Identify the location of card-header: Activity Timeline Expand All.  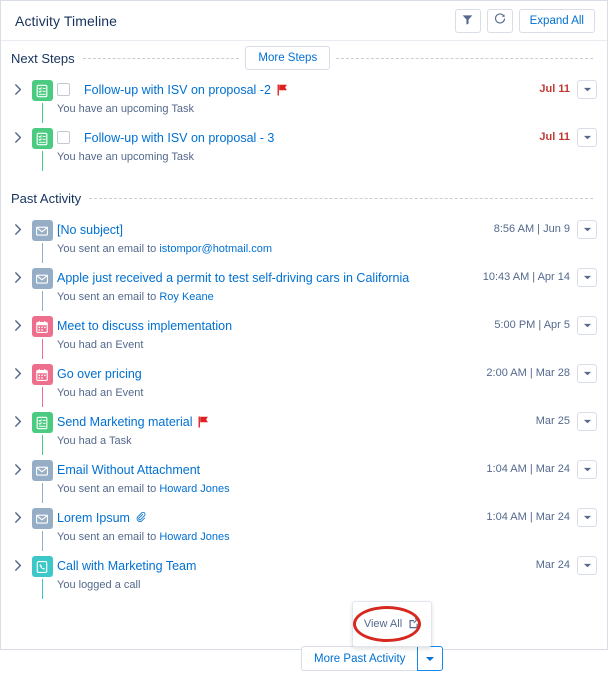
(304, 21).